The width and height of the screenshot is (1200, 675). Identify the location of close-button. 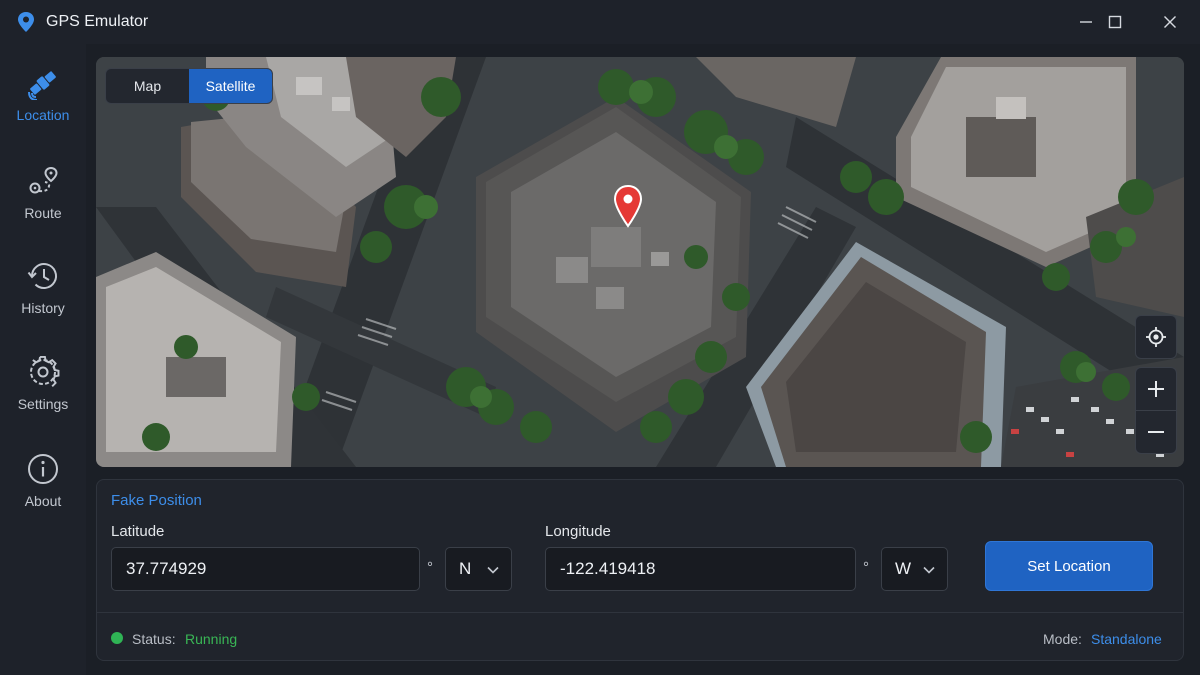
(1170, 22).